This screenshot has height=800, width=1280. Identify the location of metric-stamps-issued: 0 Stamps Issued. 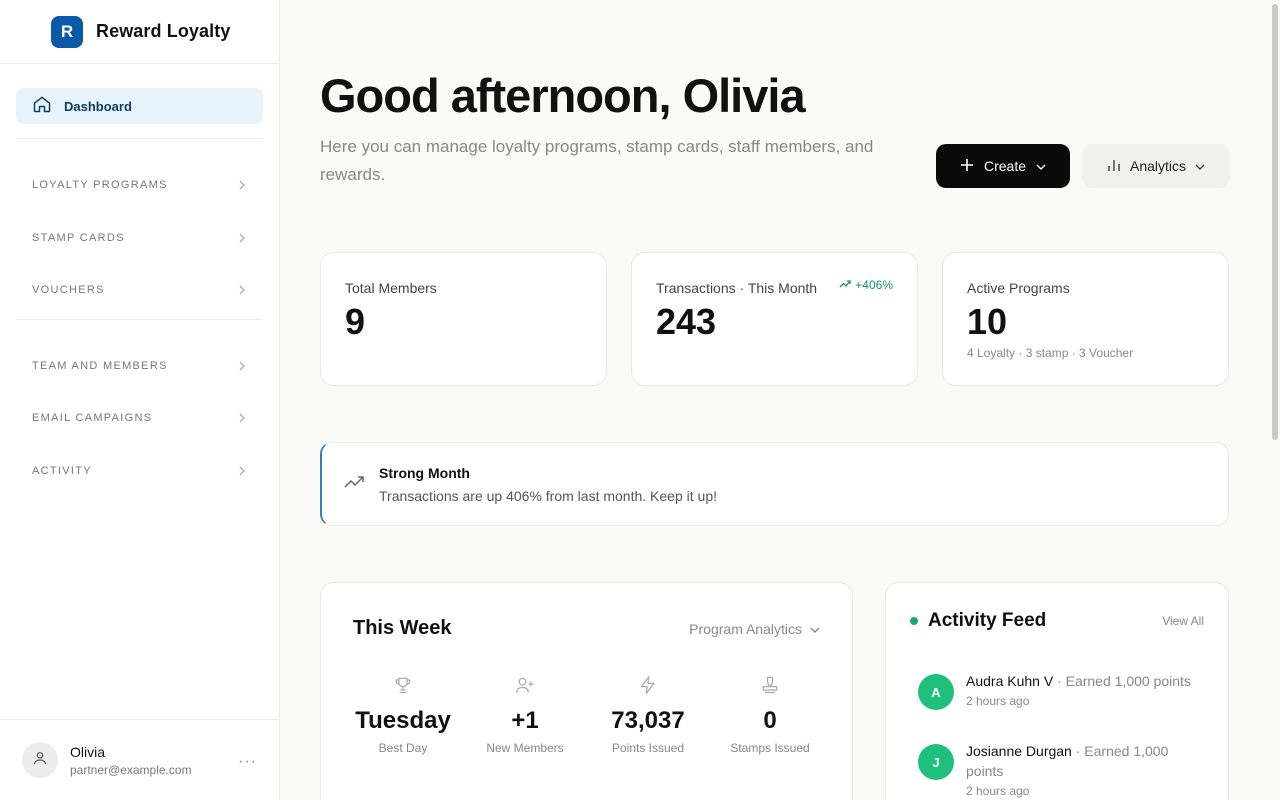
(770, 715).